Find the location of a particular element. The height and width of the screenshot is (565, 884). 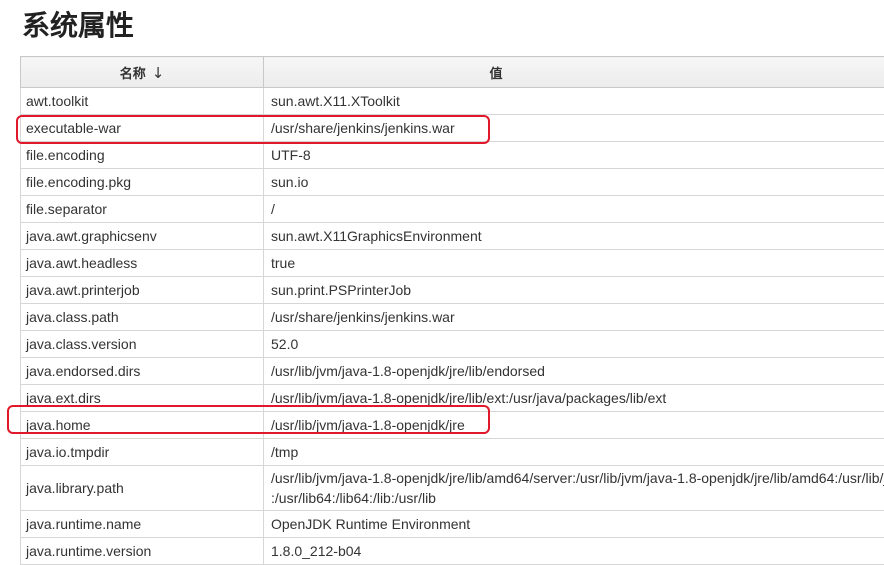

property-name: java.runtime.name is located at coordinates (142, 524).